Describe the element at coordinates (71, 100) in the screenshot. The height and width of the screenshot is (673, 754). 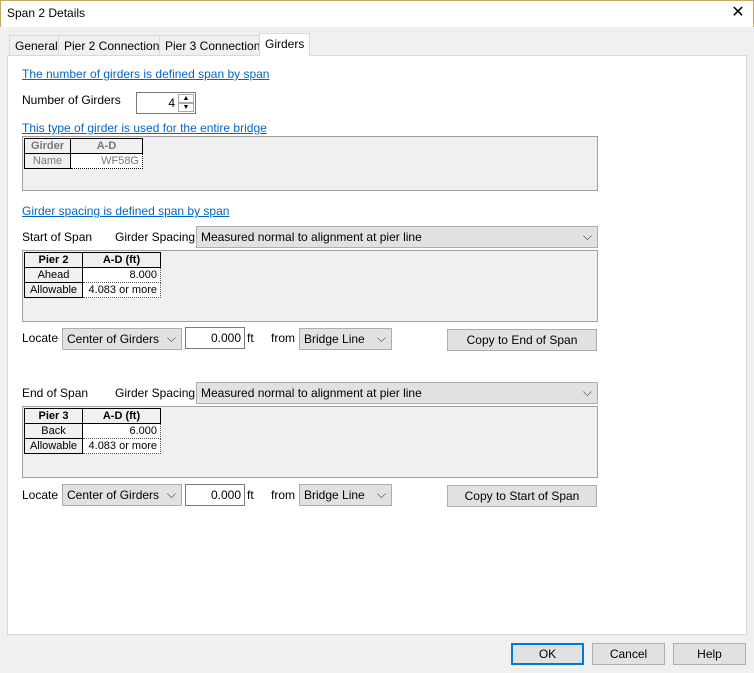
I see `number-of-girders-label: Number of Girders` at that location.